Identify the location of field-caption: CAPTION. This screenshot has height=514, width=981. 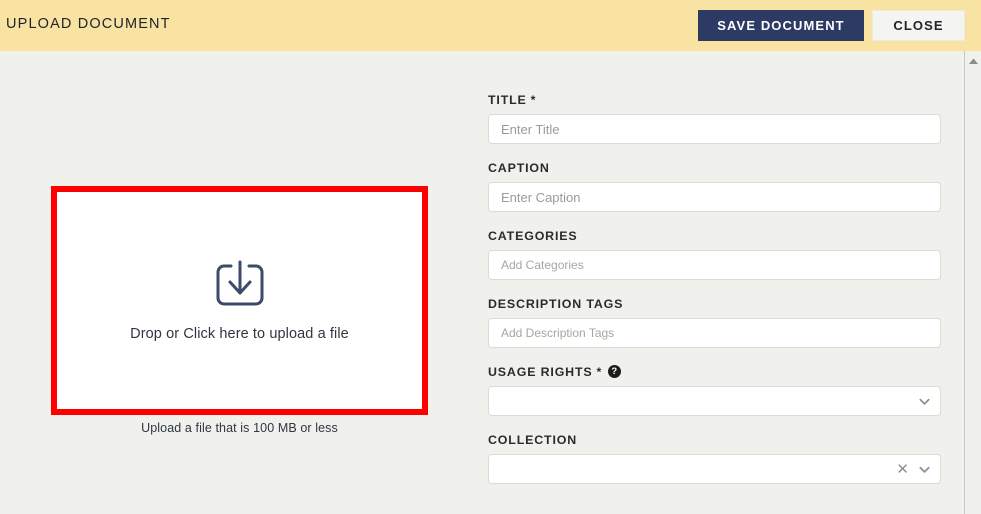
(714, 186).